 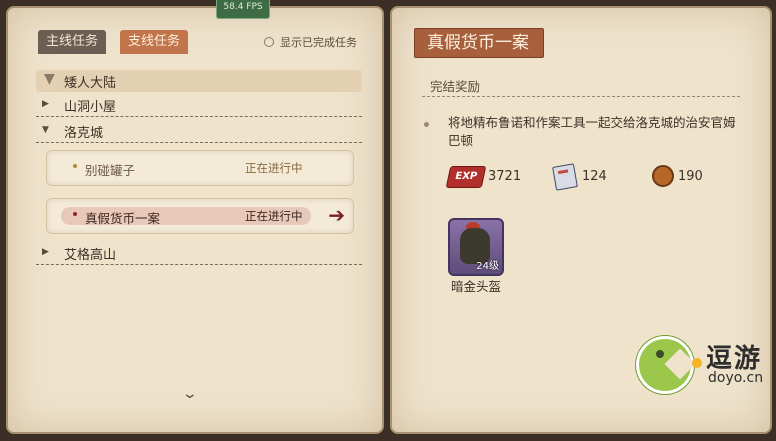 What do you see at coordinates (110, 170) in the screenshot?
I see `quest-name: 别碰罐子` at bounding box center [110, 170].